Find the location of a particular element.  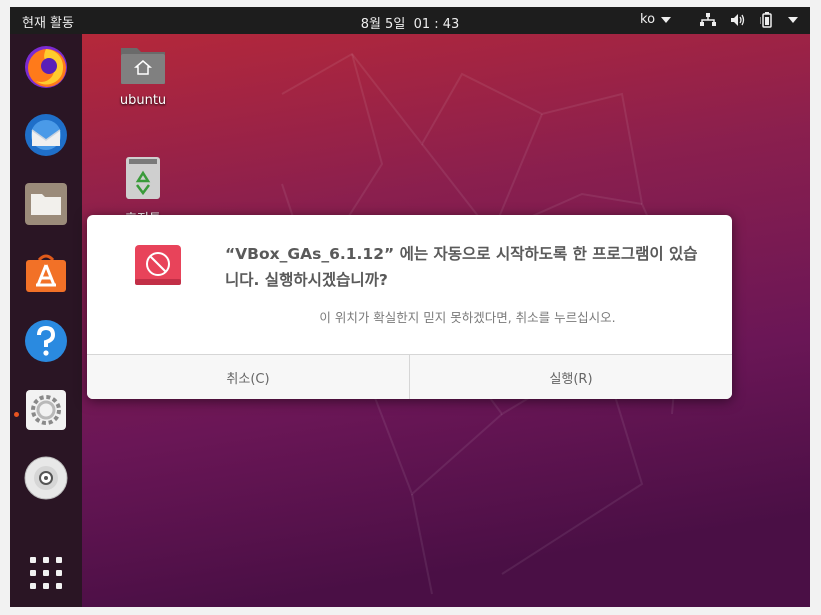

dock-show-applications is located at coordinates (46, 573).